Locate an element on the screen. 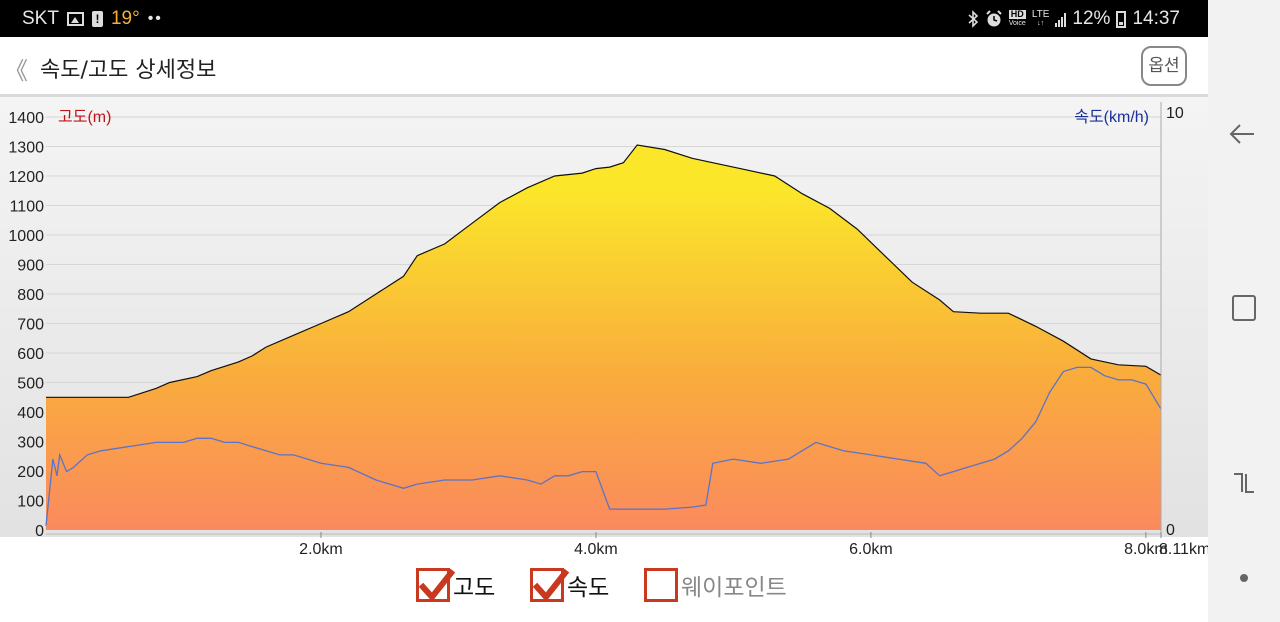 This screenshot has width=1280, height=622. y-left-tick-label: 700 is located at coordinates (30, 325).